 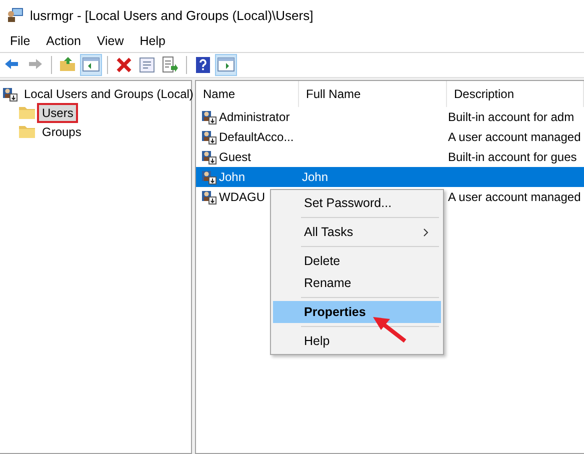 I want to click on menu-item: Delete, so click(x=357, y=261).